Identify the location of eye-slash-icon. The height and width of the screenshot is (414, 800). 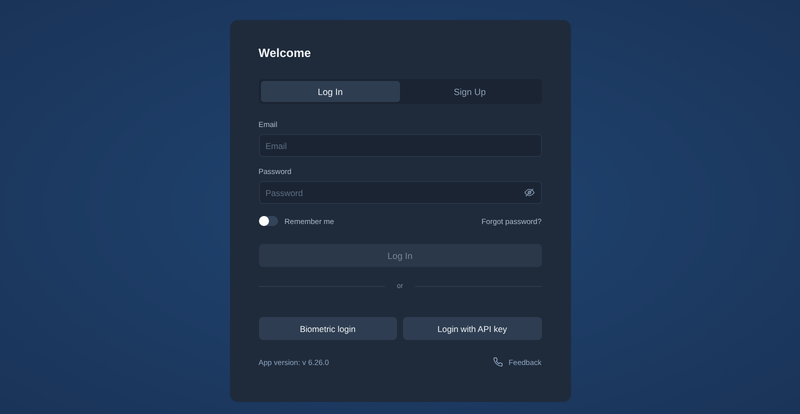
(529, 192).